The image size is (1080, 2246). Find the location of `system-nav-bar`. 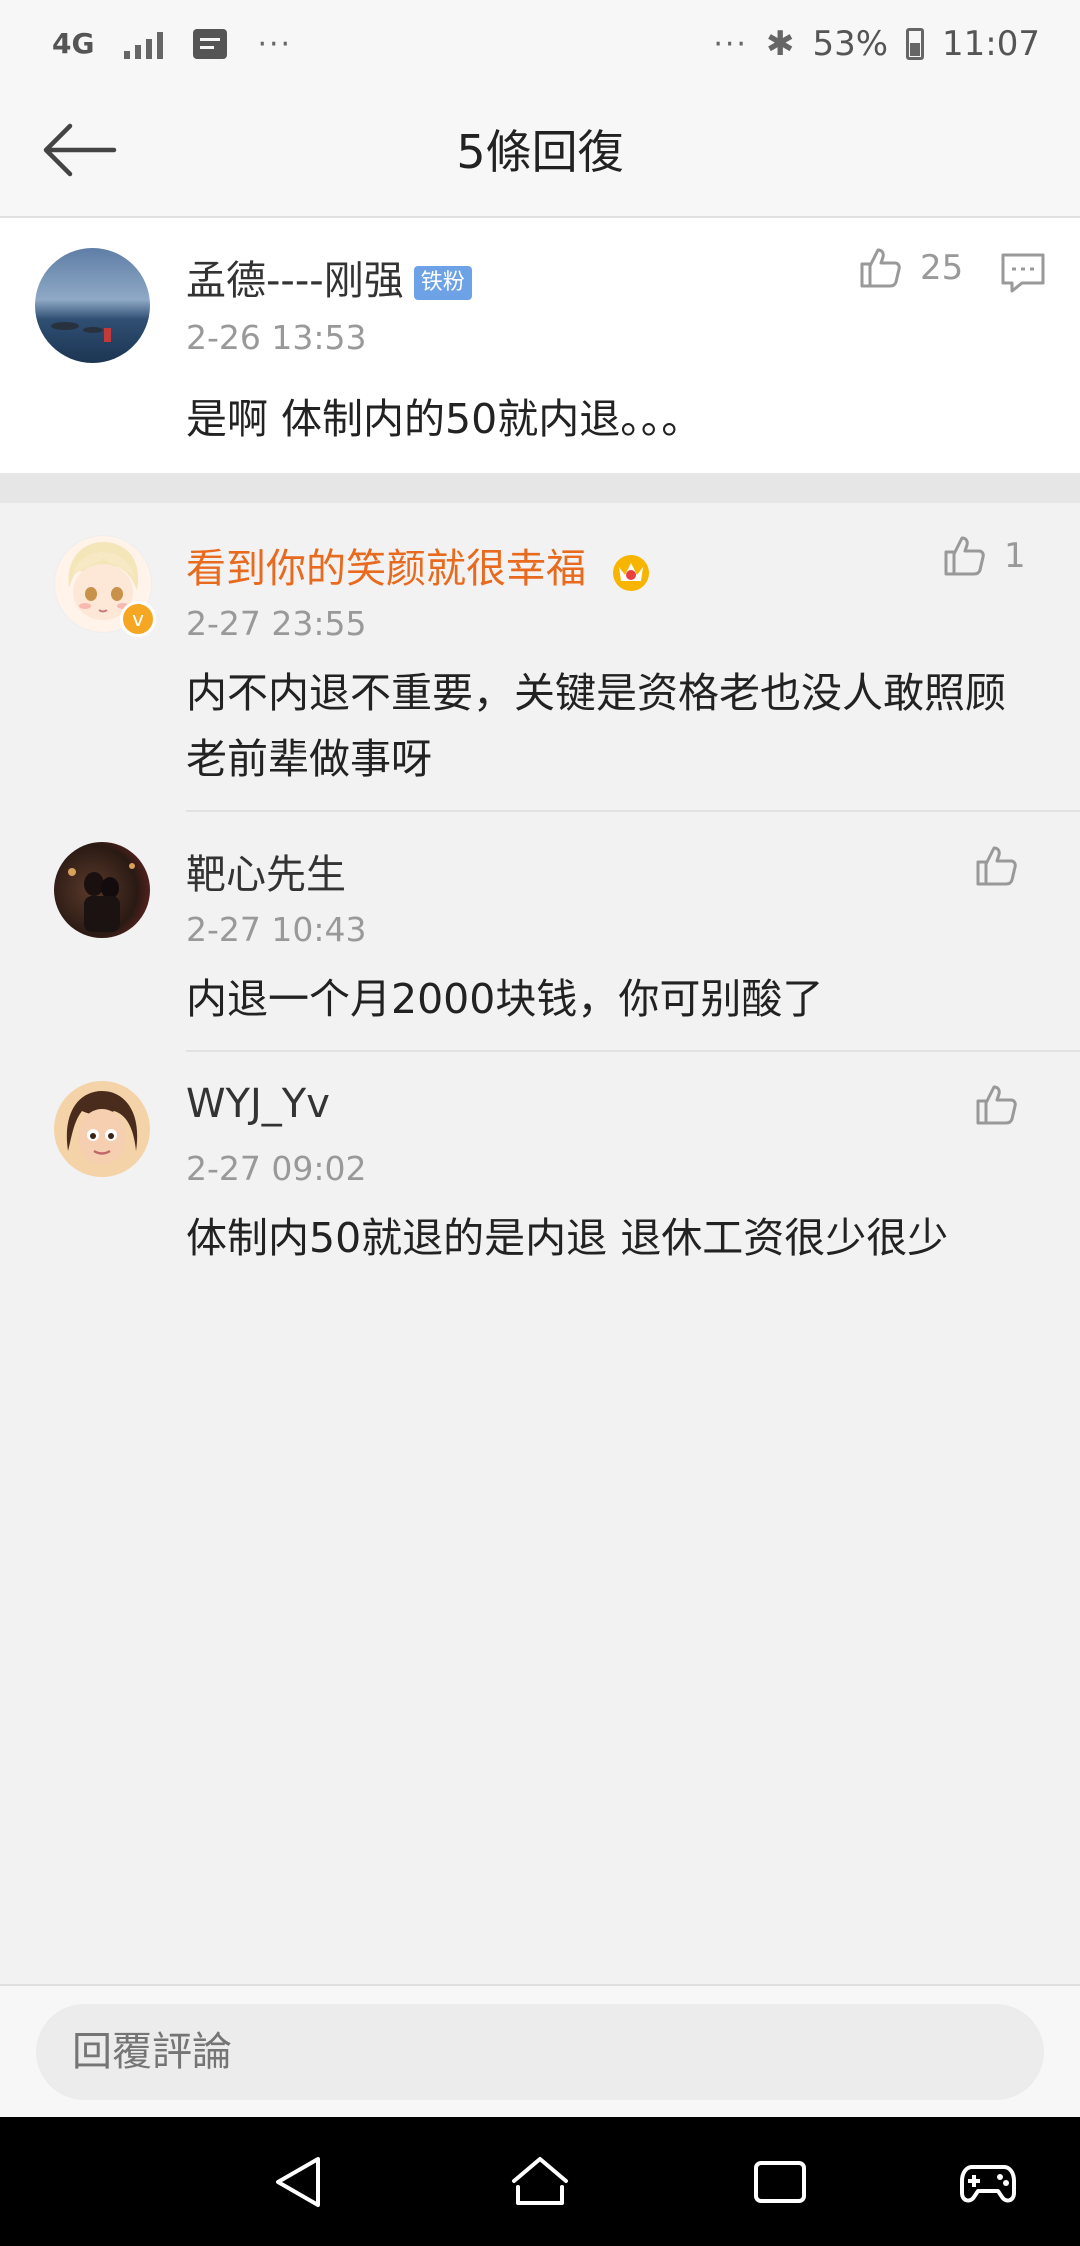

system-nav-bar is located at coordinates (540, 2181).